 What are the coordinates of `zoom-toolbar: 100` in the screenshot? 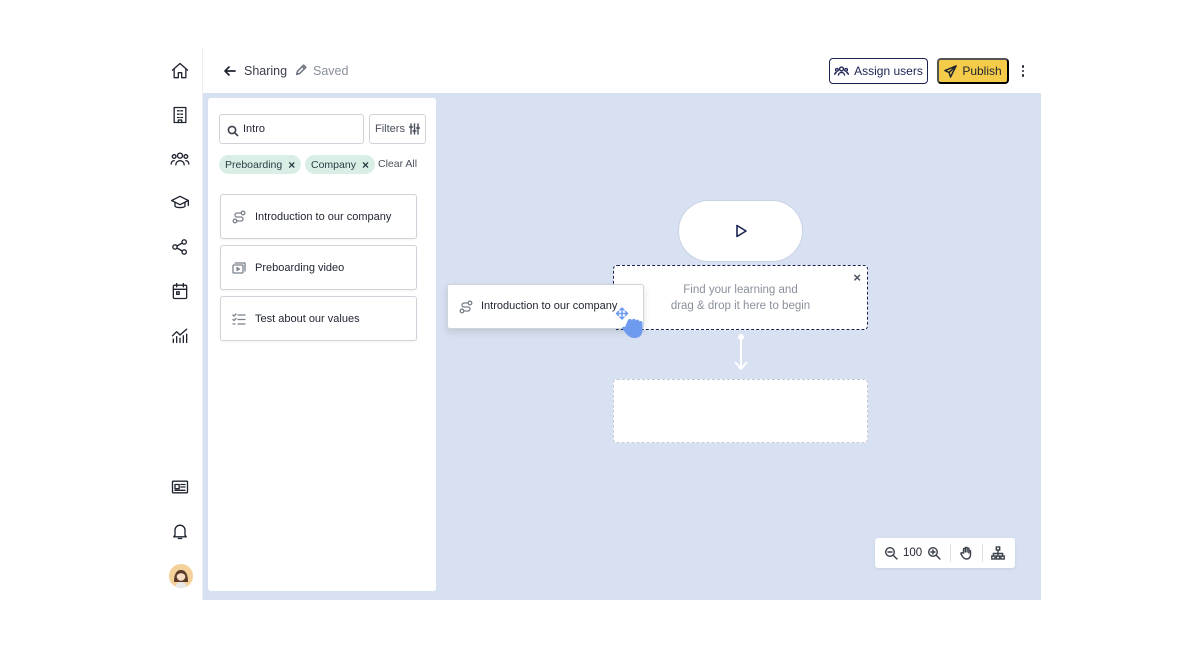 It's located at (945, 553).